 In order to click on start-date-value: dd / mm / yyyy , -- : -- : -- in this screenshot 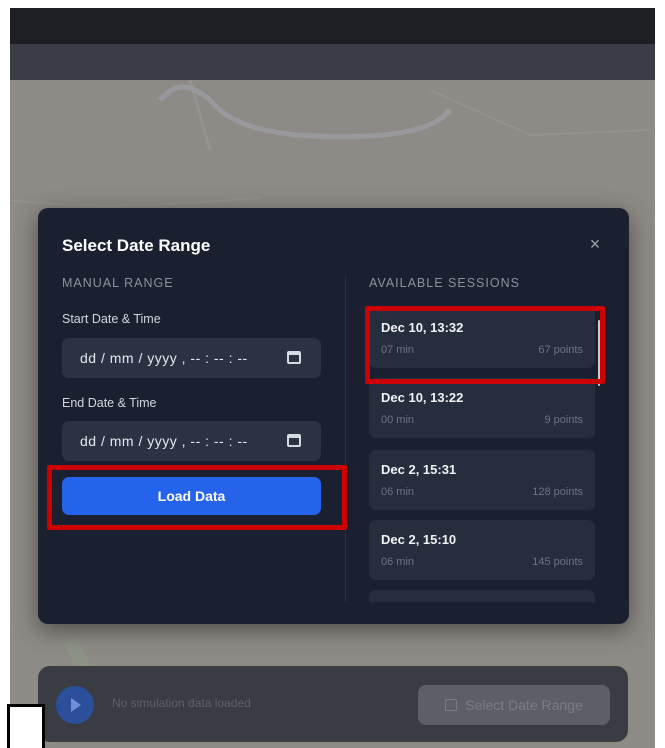, I will do `click(164, 358)`.